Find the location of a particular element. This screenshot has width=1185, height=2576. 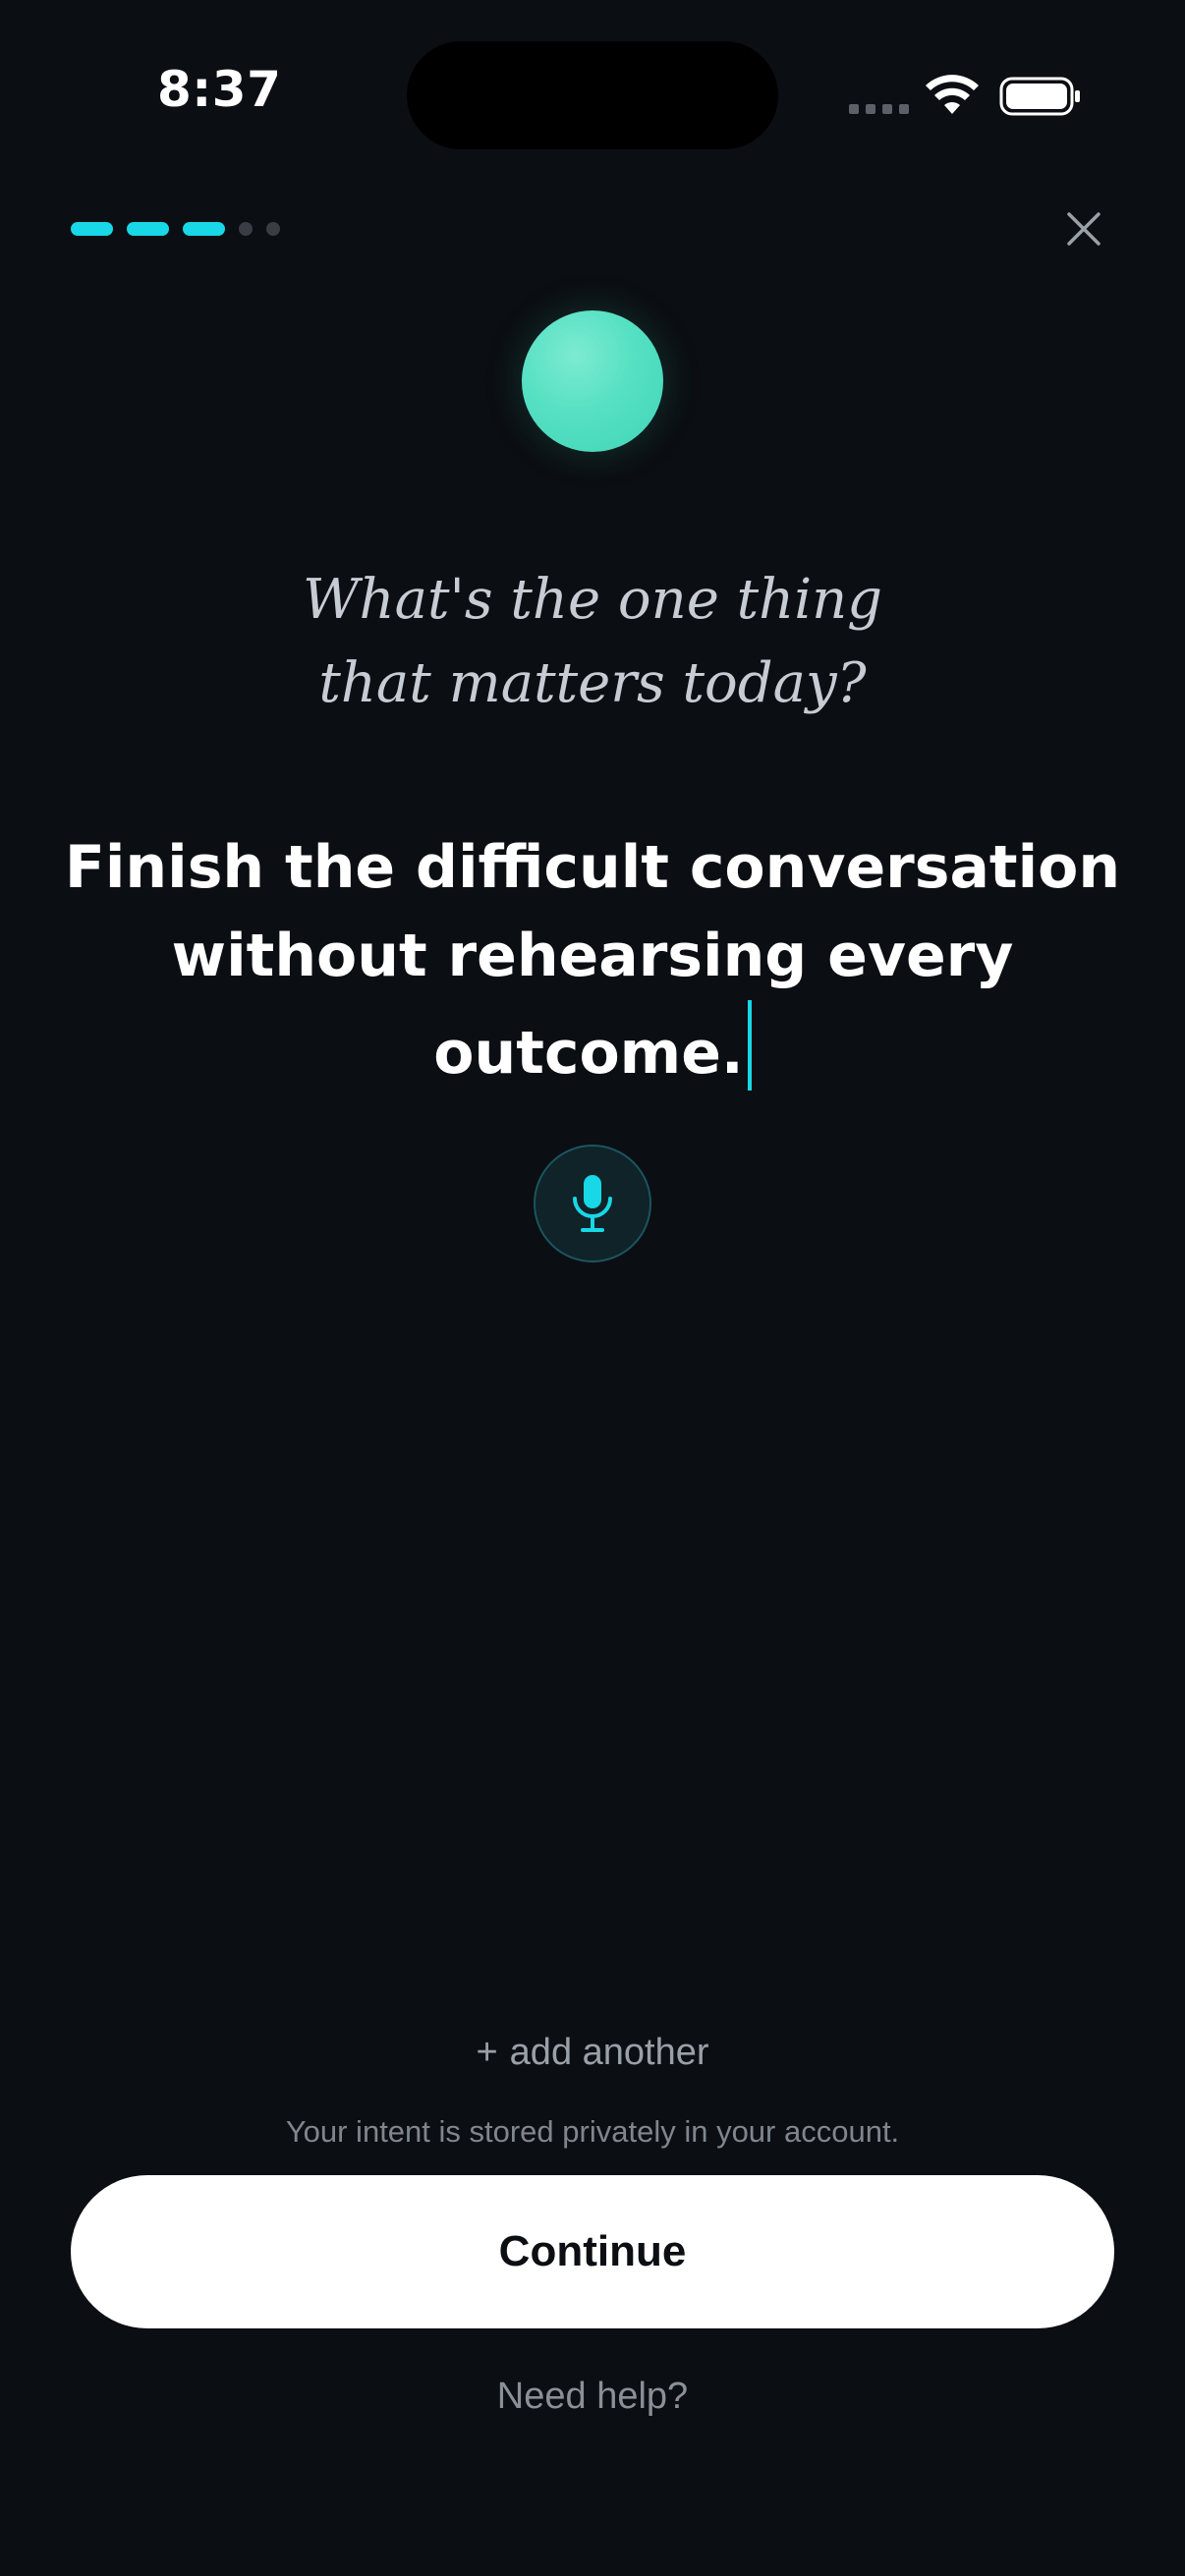

need-help-link: Need help? is located at coordinates (592, 2397).